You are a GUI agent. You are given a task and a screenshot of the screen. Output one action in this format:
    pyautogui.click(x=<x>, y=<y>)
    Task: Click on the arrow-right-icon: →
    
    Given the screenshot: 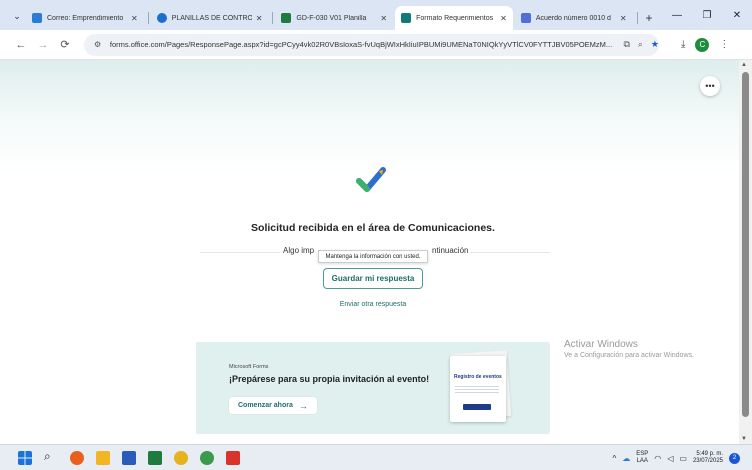 What is the action you would take?
    pyautogui.click(x=303, y=405)
    